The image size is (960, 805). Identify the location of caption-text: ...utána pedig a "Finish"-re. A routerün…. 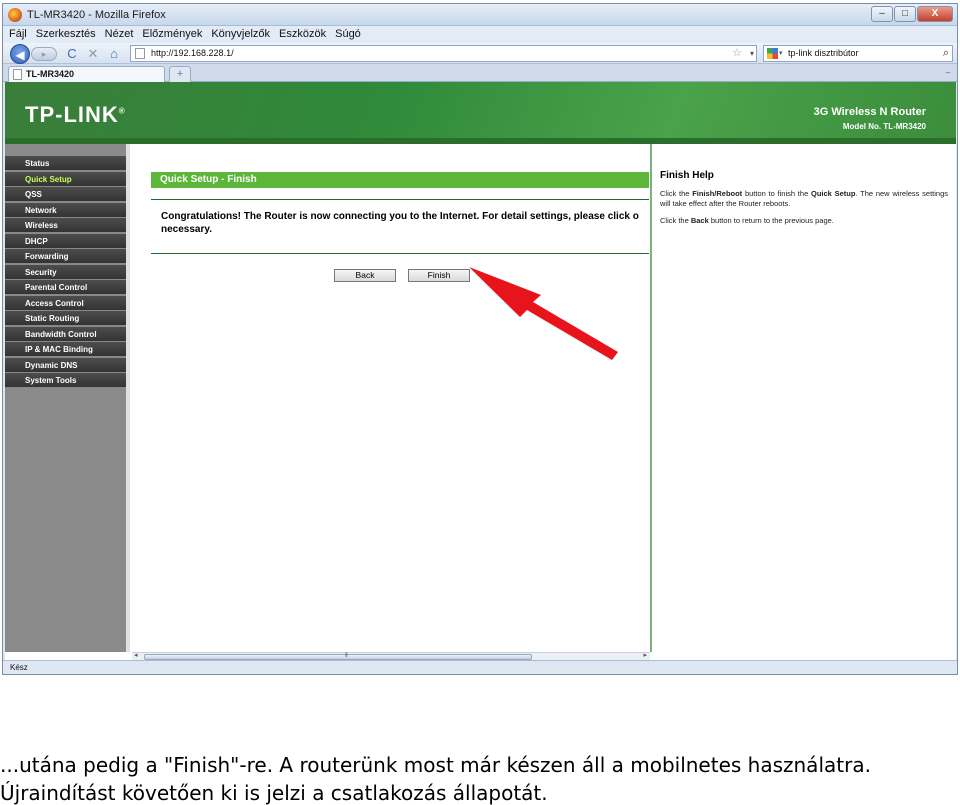
(435, 779).